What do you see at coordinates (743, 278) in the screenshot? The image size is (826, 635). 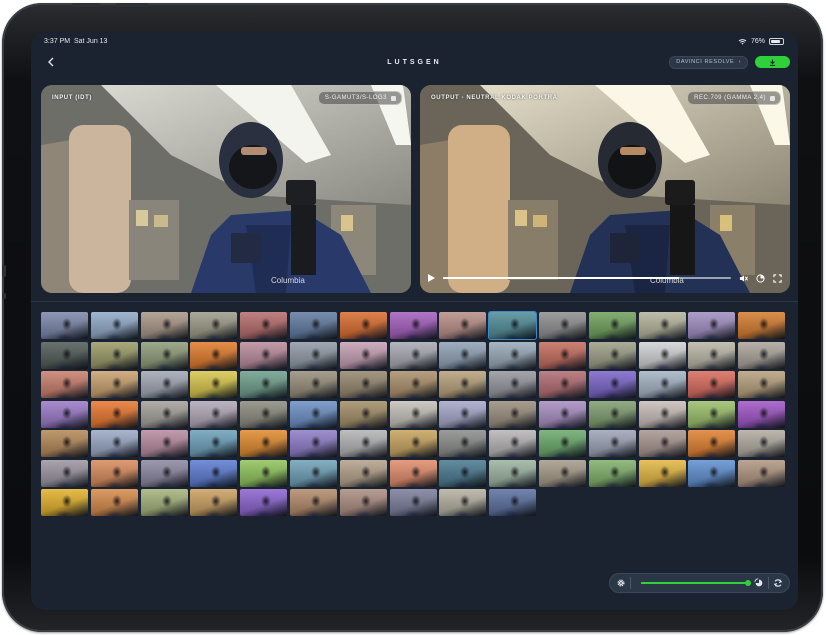 I see `mute-icon` at bounding box center [743, 278].